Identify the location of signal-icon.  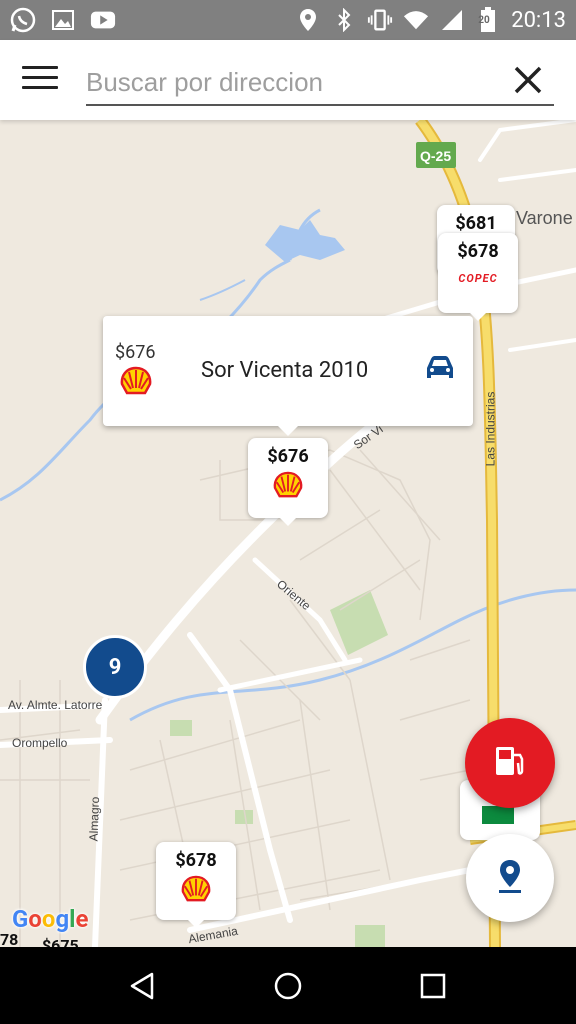
(452, 20).